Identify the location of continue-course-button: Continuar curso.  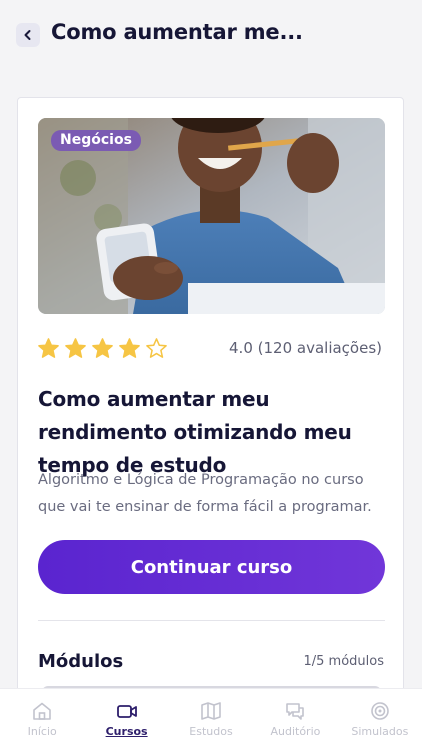
(211, 567).